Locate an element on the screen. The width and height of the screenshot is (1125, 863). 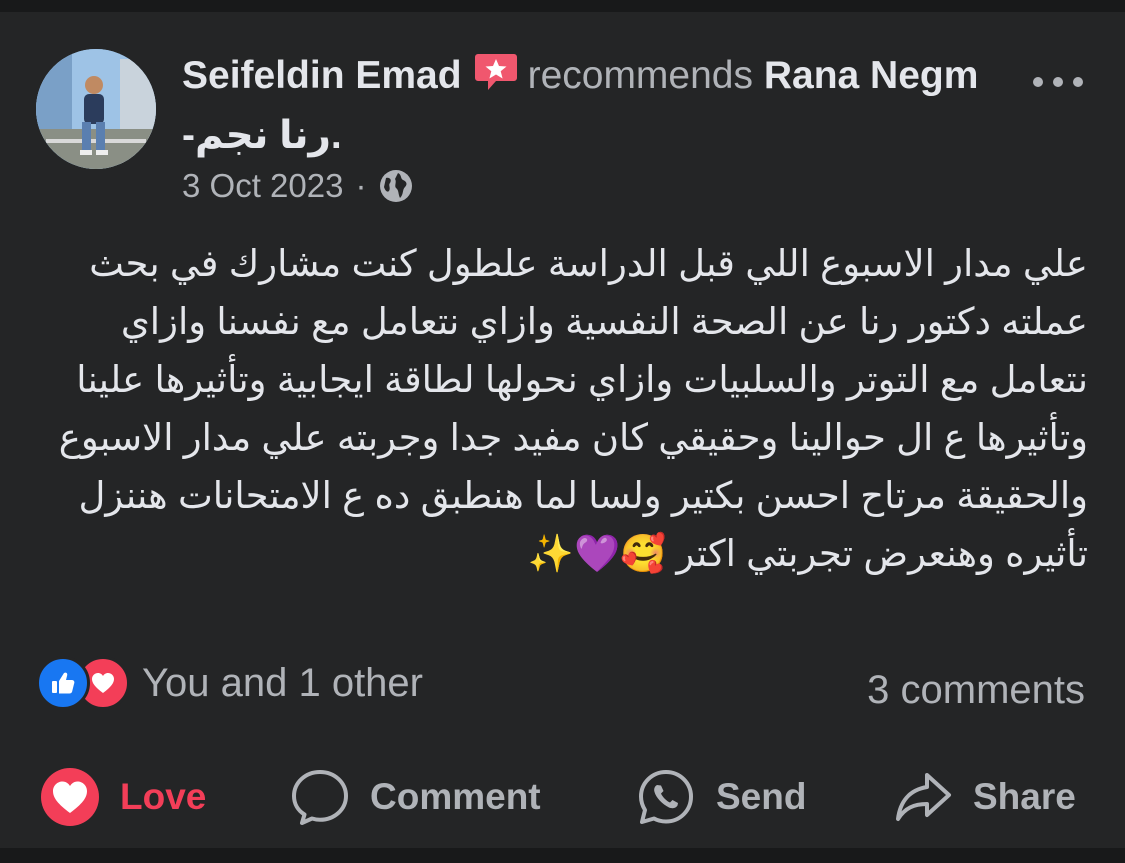
love-reaction-icon is located at coordinates (70, 797).